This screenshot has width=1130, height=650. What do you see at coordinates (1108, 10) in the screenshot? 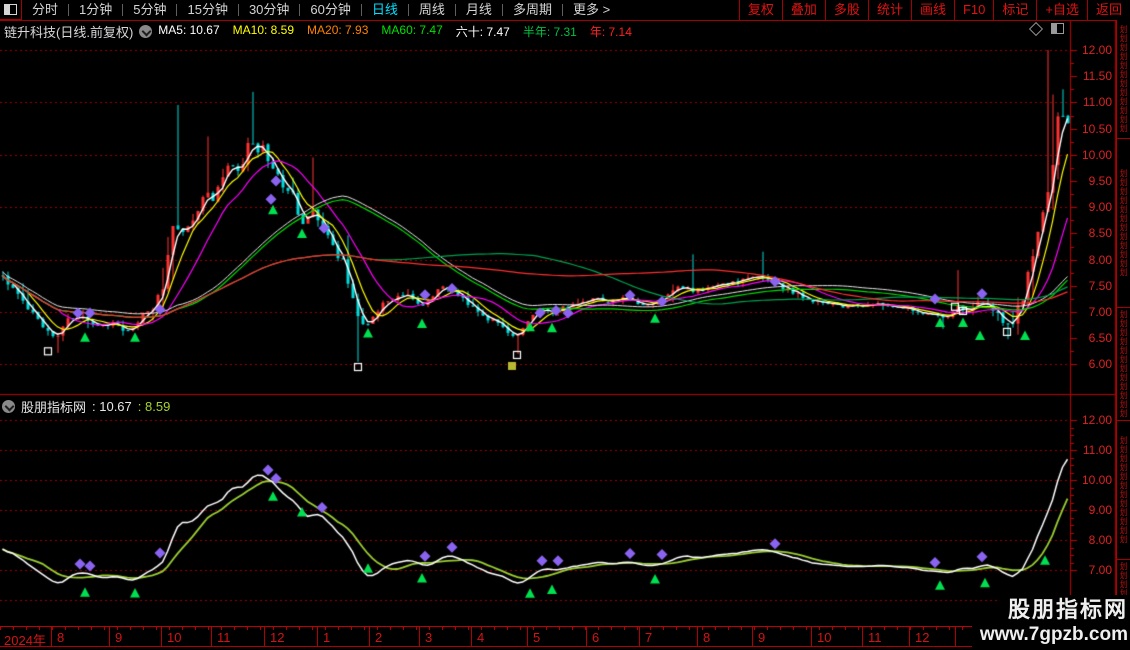
I see `tool-menu-item-8: 返回` at bounding box center [1108, 10].